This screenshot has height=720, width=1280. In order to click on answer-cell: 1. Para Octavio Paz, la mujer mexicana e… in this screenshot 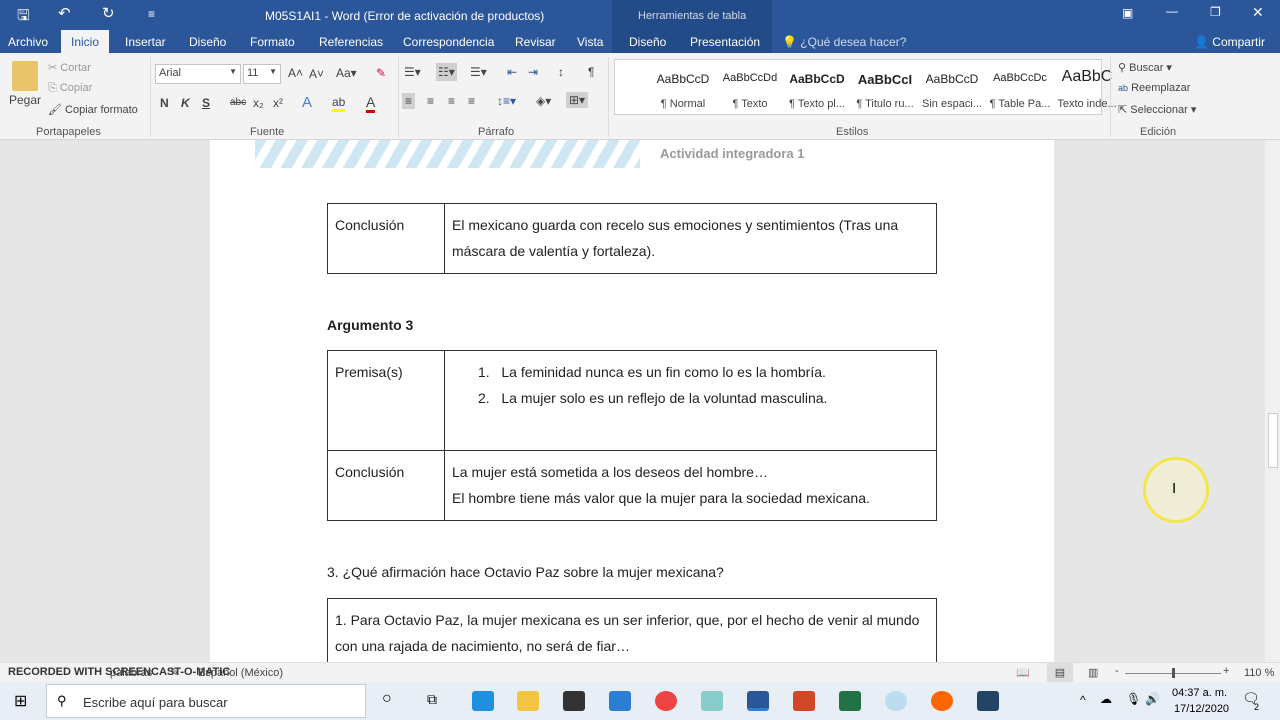, I will do `click(632, 630)`.